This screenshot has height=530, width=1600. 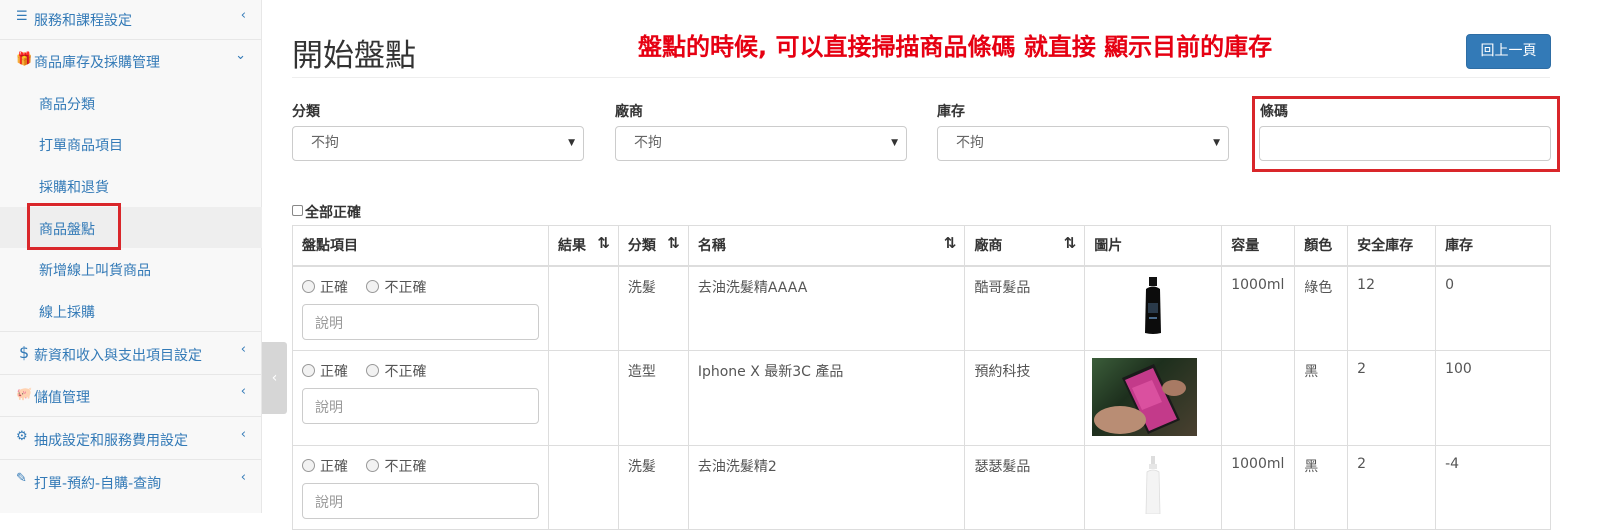 What do you see at coordinates (1321, 308) in the screenshot?
I see `color-cell: 綠色` at bounding box center [1321, 308].